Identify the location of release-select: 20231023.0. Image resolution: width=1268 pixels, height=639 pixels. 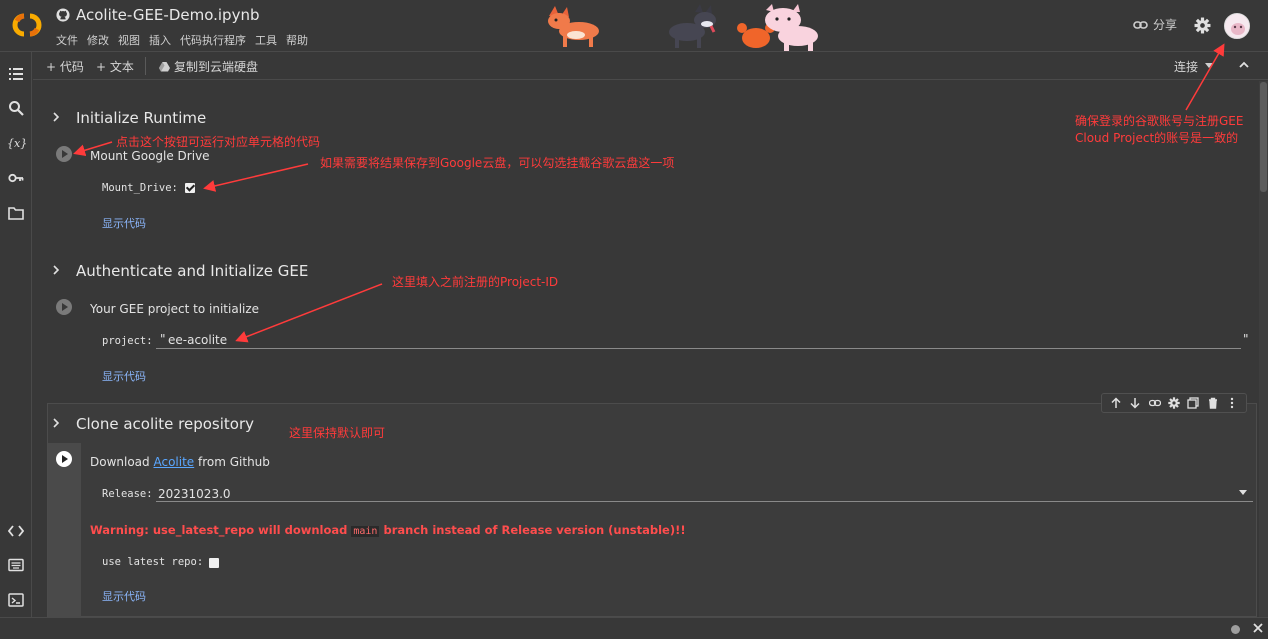
(194, 494).